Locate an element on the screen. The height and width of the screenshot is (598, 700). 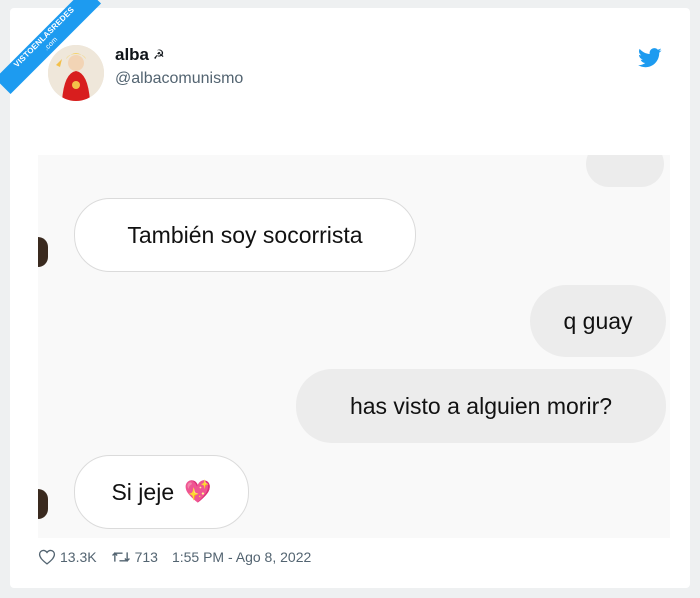
tweet-timestamp: 1:55 PM - Ago 8, 2022 is located at coordinates (241, 557).